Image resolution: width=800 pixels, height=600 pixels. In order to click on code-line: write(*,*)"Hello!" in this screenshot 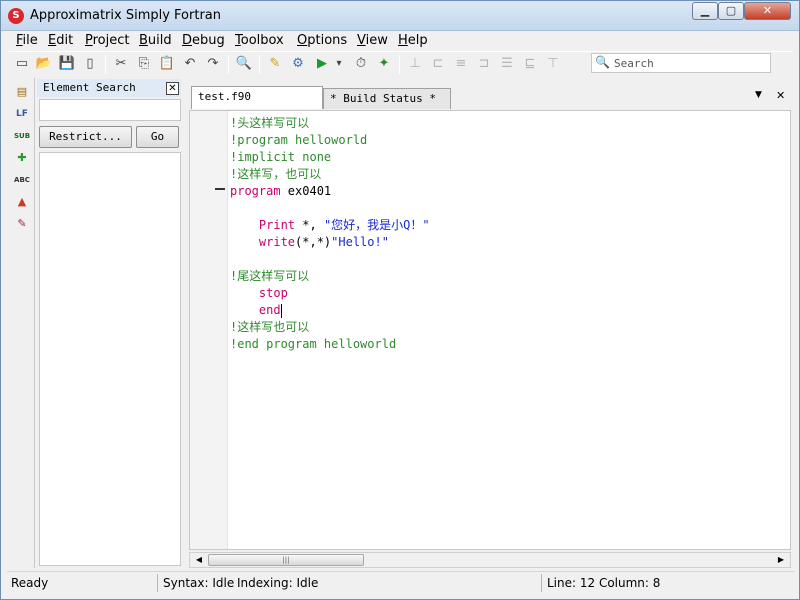, I will do `click(309, 242)`.